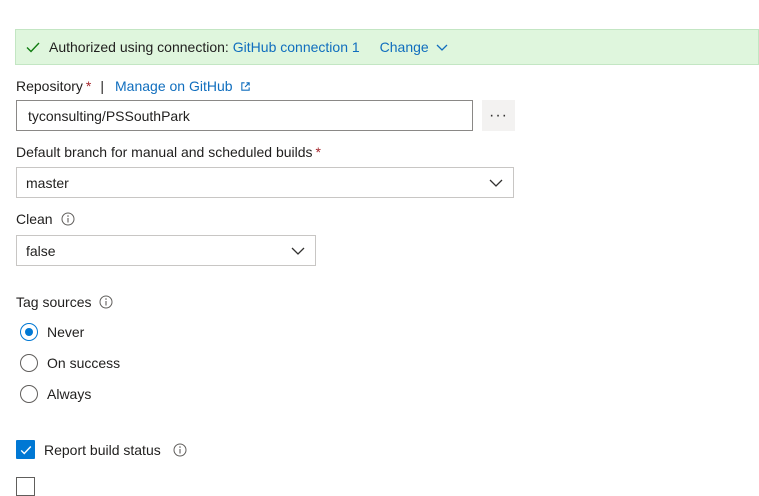 This screenshot has height=496, width=759. Describe the element at coordinates (66, 332) in the screenshot. I see `radio-label: Never` at that location.